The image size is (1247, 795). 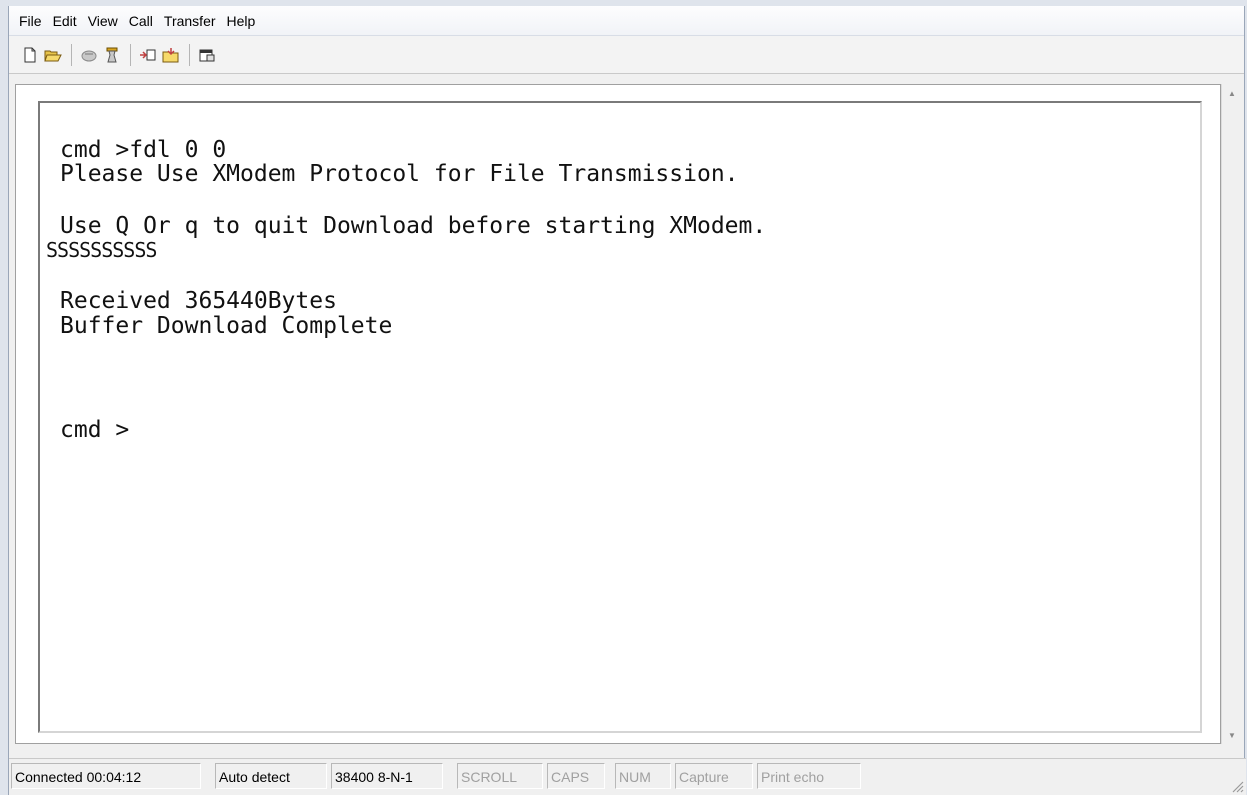 I want to click on new-button, so click(x=30, y=55).